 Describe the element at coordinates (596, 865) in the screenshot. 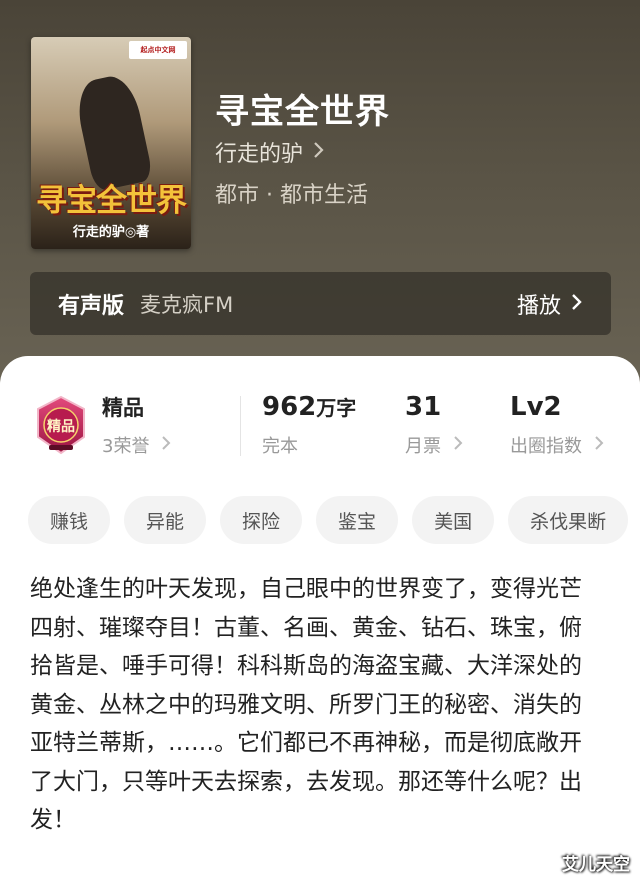

I see `watermark: 艾儿天空` at that location.